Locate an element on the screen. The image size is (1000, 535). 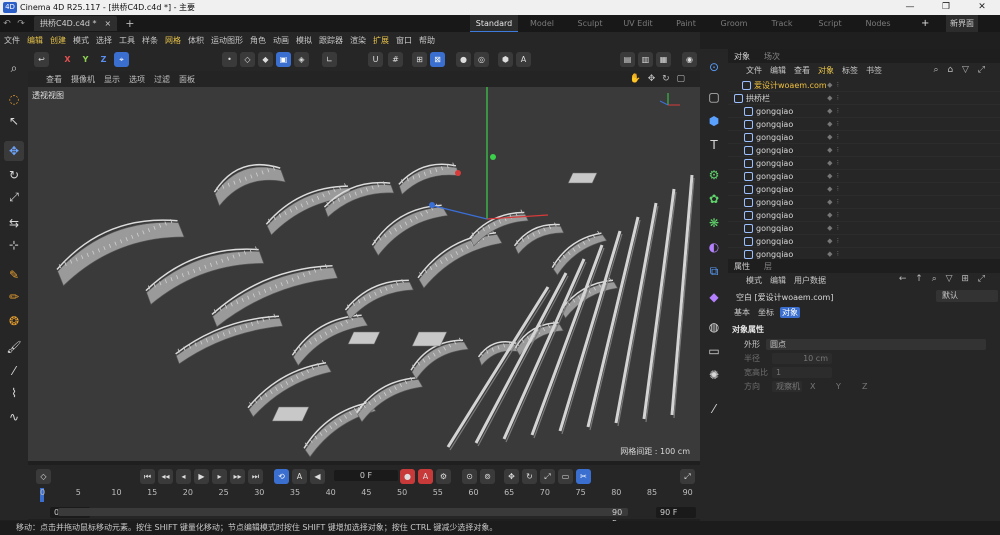
attribute-menu-item: 用户数据 is located at coordinates (810, 280).